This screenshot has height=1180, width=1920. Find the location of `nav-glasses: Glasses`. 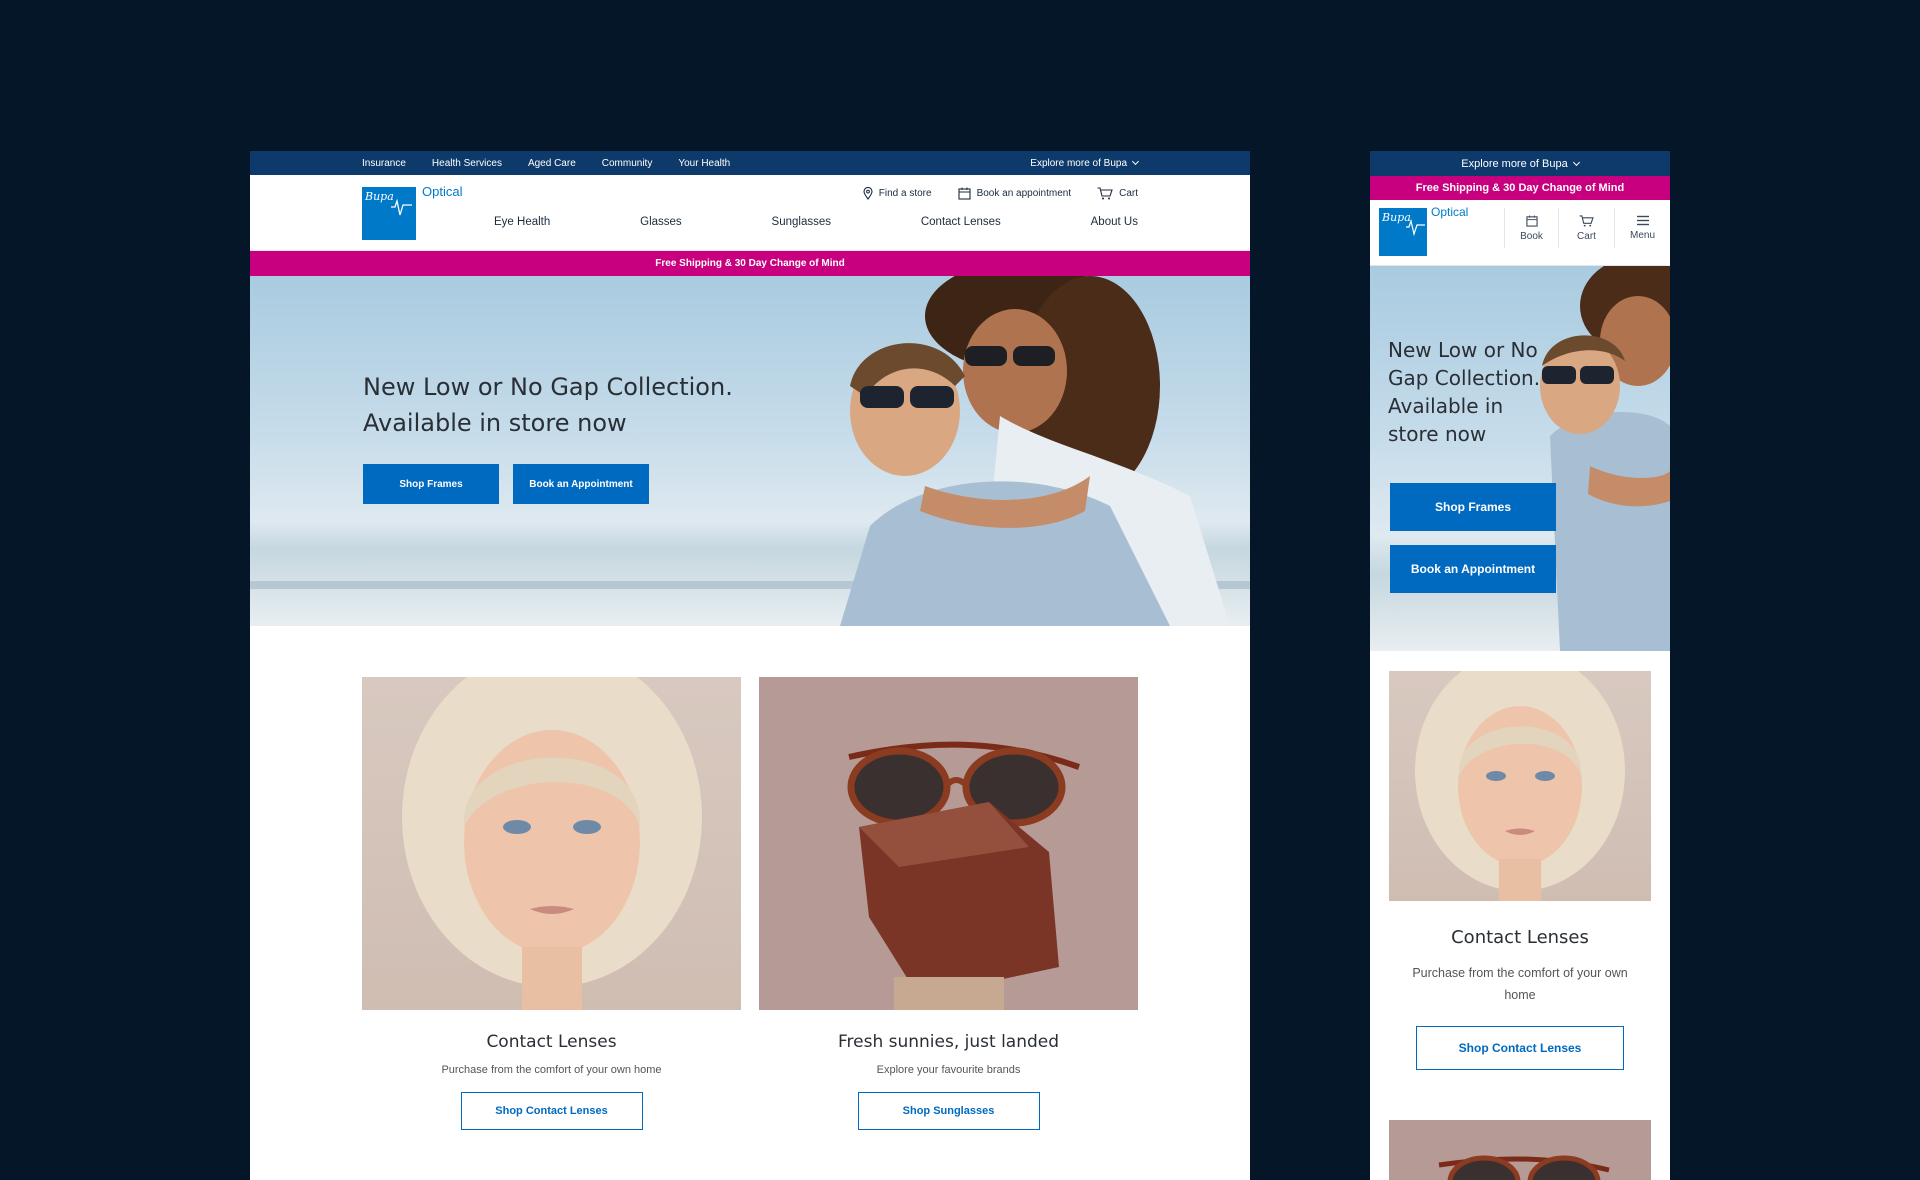

nav-glasses: Glasses is located at coordinates (661, 222).